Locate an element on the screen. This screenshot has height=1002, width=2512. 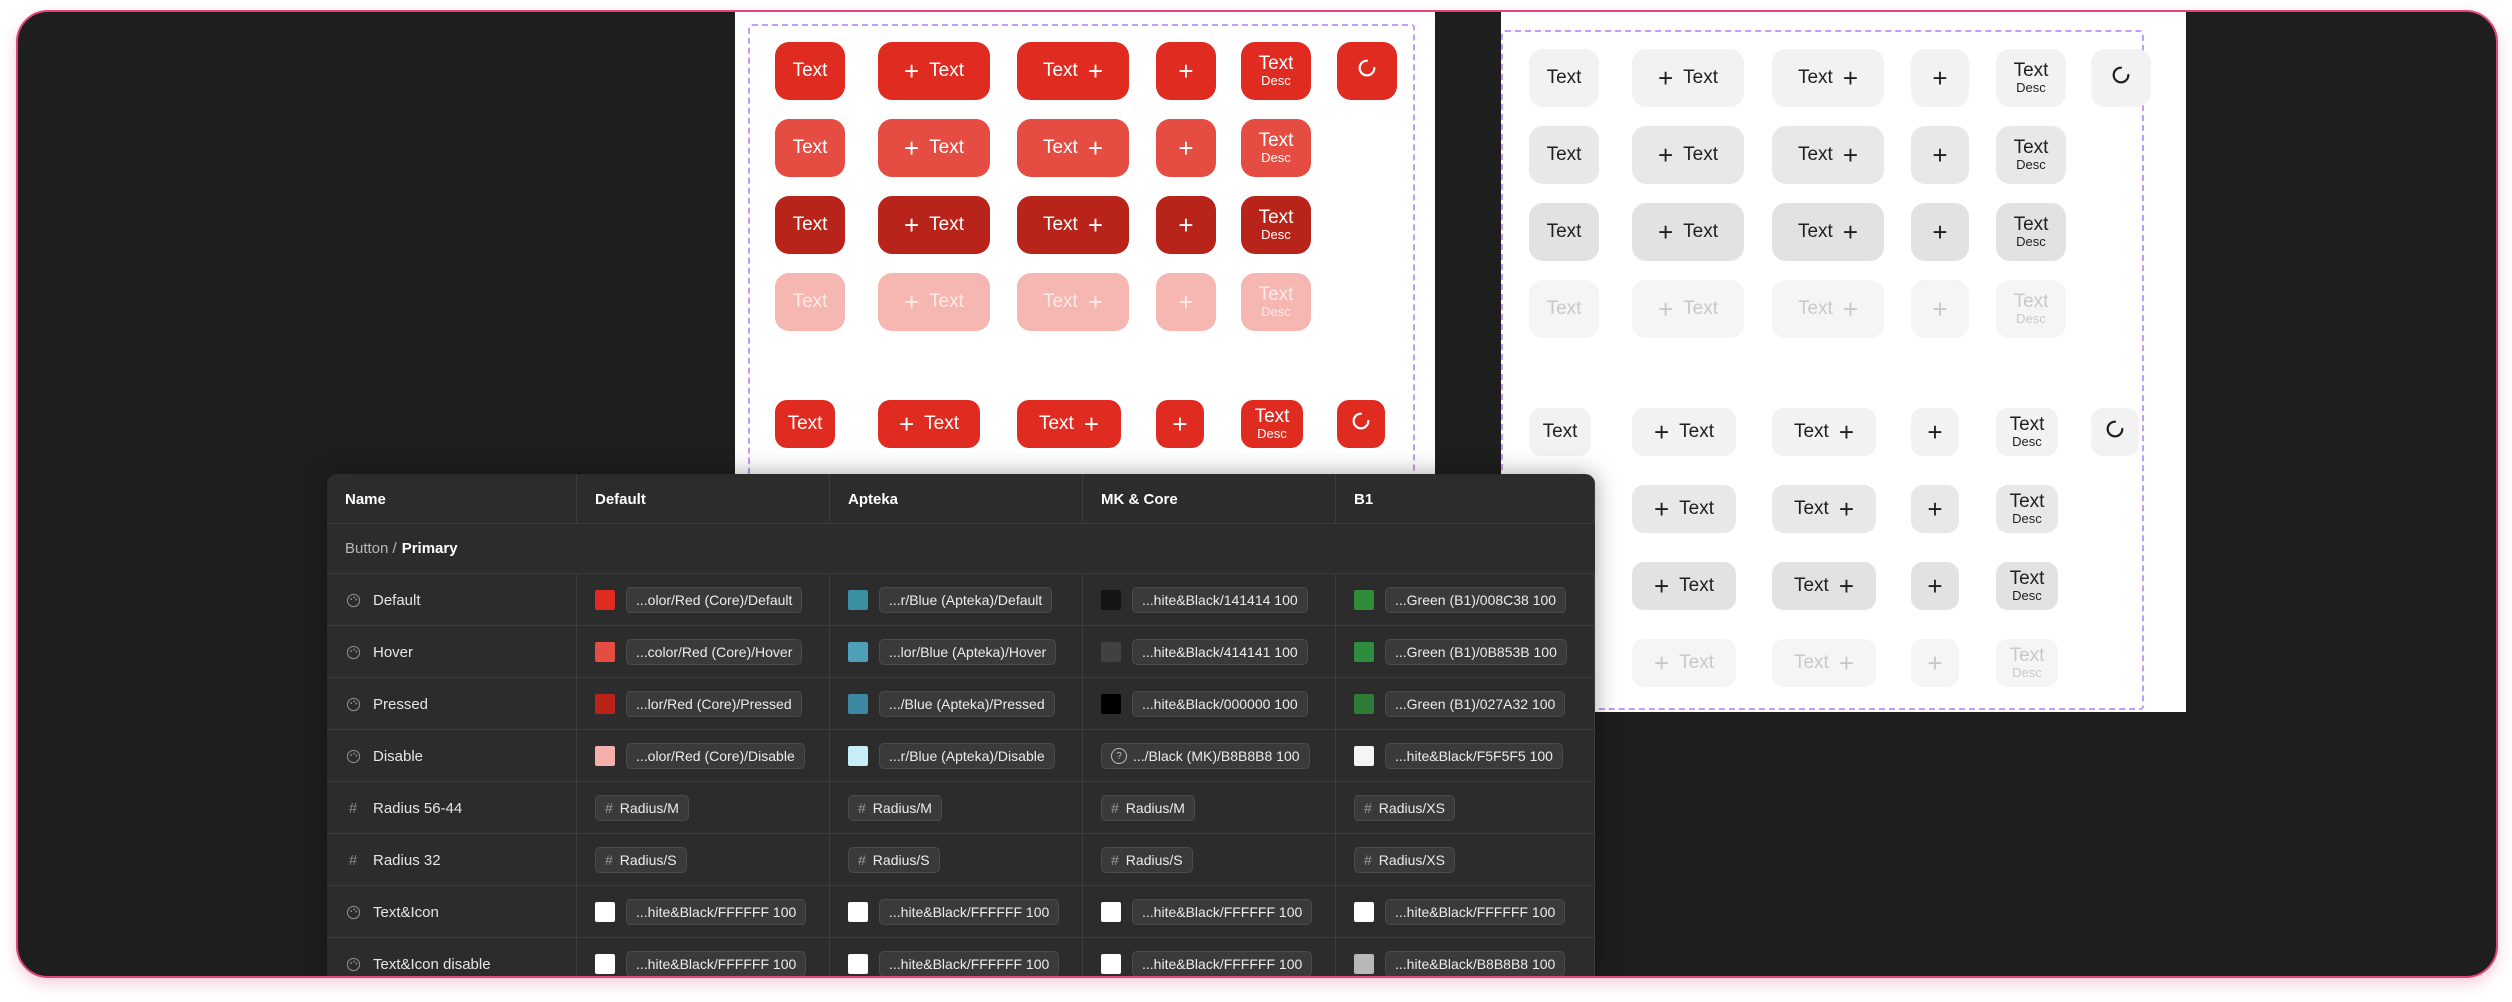
color-token-chip: ...olor/Red (Core)/Default is located at coordinates (714, 600).